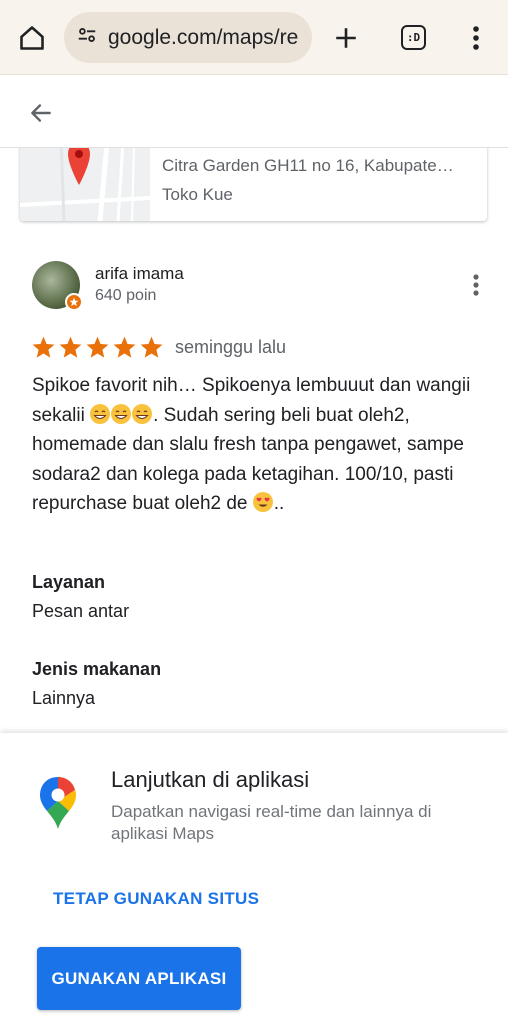 The height and width of the screenshot is (1024, 508). I want to click on back-arrow-icon, so click(41, 113).